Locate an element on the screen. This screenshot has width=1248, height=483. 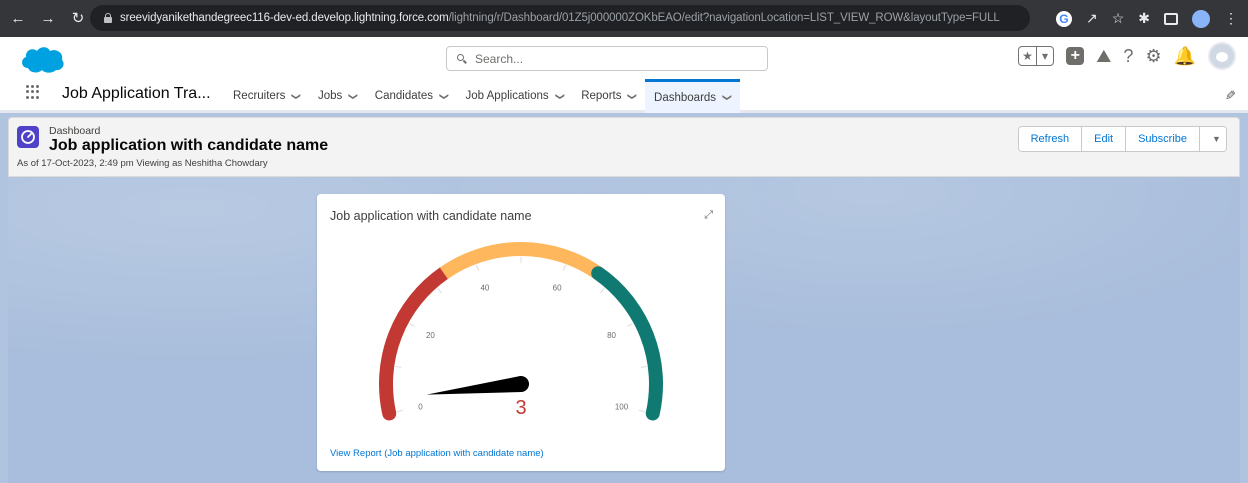
edit-button: Edit is located at coordinates (1104, 139).